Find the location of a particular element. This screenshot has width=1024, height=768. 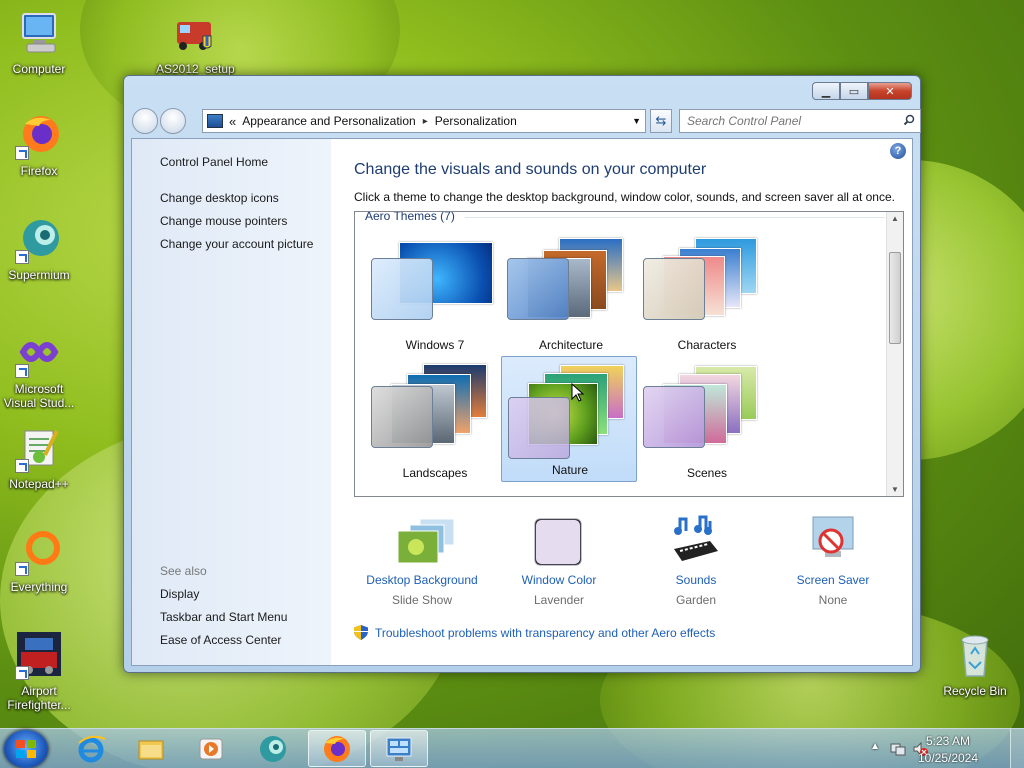

window-color-setting: Window Color Lavender is located at coordinates (559, 561).